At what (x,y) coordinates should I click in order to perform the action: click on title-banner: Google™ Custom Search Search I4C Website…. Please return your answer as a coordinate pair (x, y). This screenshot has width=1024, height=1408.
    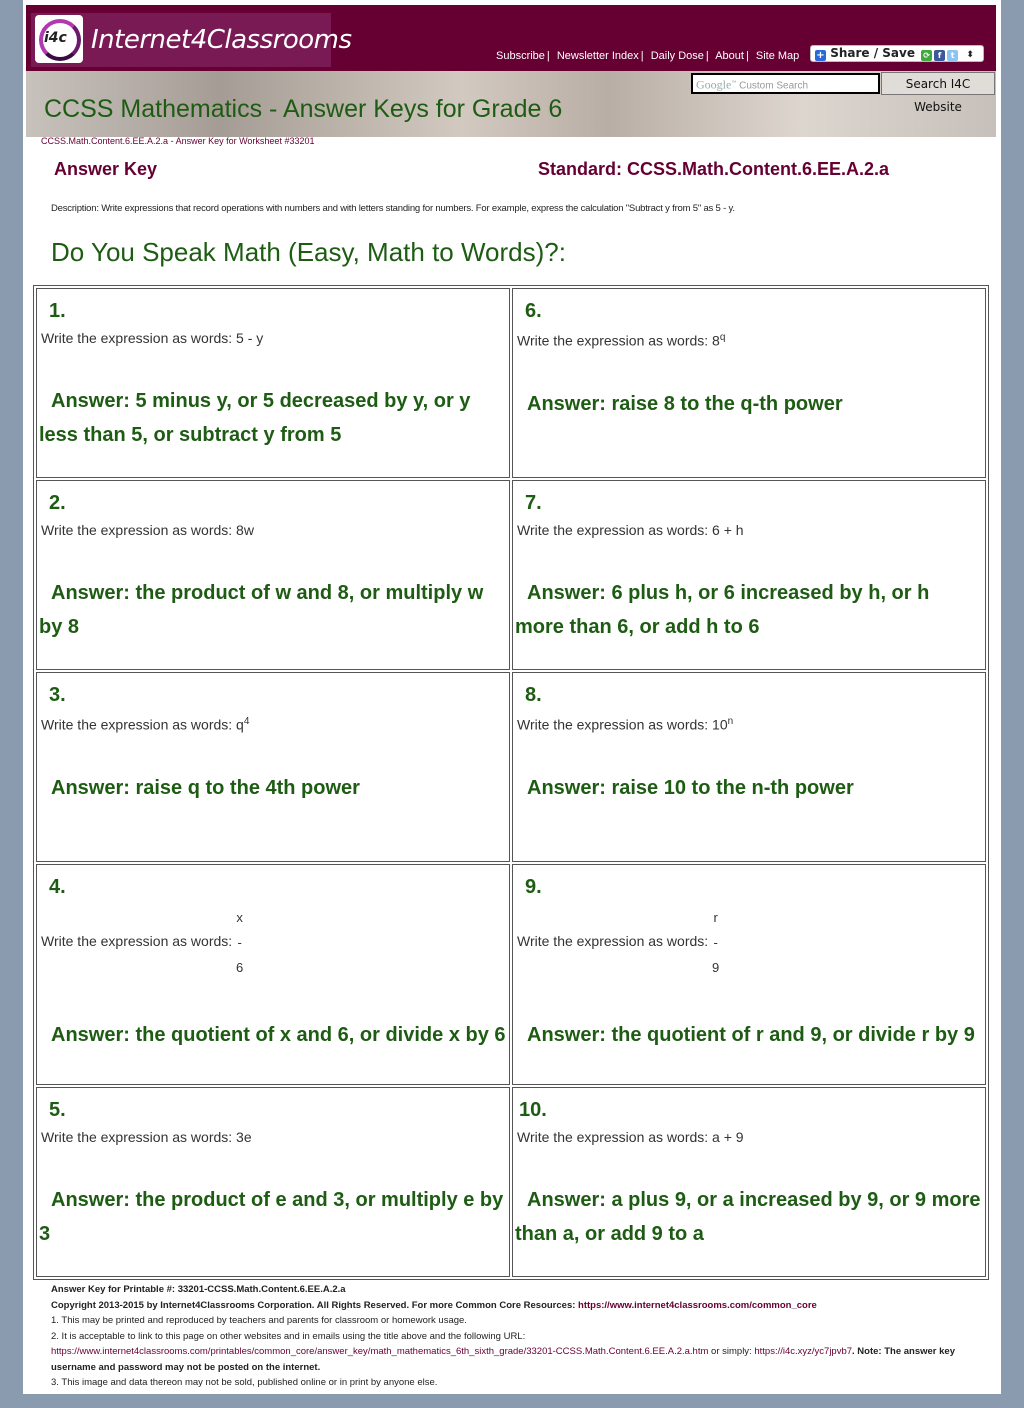
    Looking at the image, I should click on (511, 104).